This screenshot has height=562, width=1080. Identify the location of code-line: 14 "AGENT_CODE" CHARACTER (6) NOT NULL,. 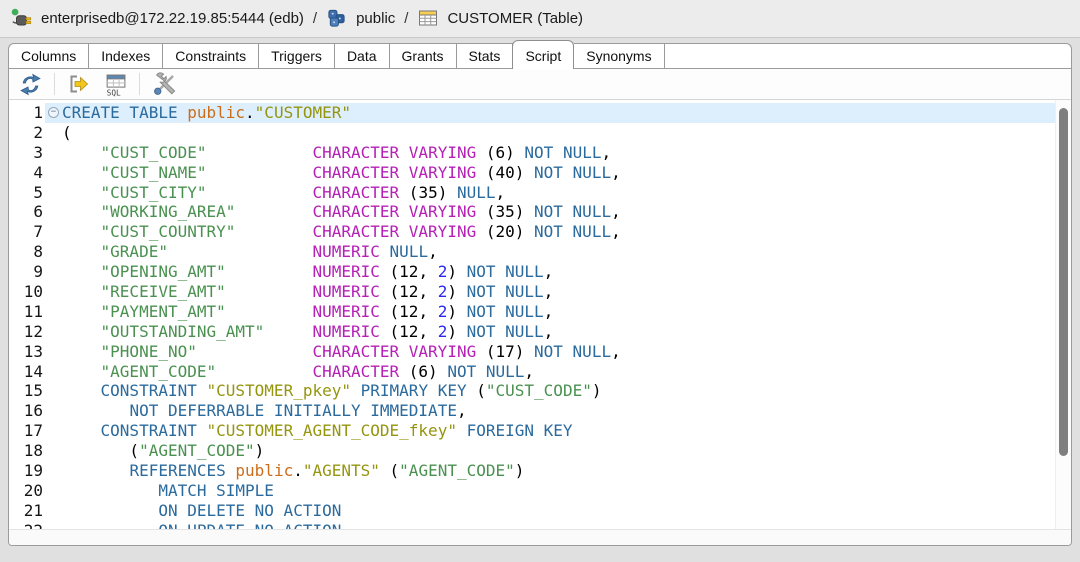
(540, 371).